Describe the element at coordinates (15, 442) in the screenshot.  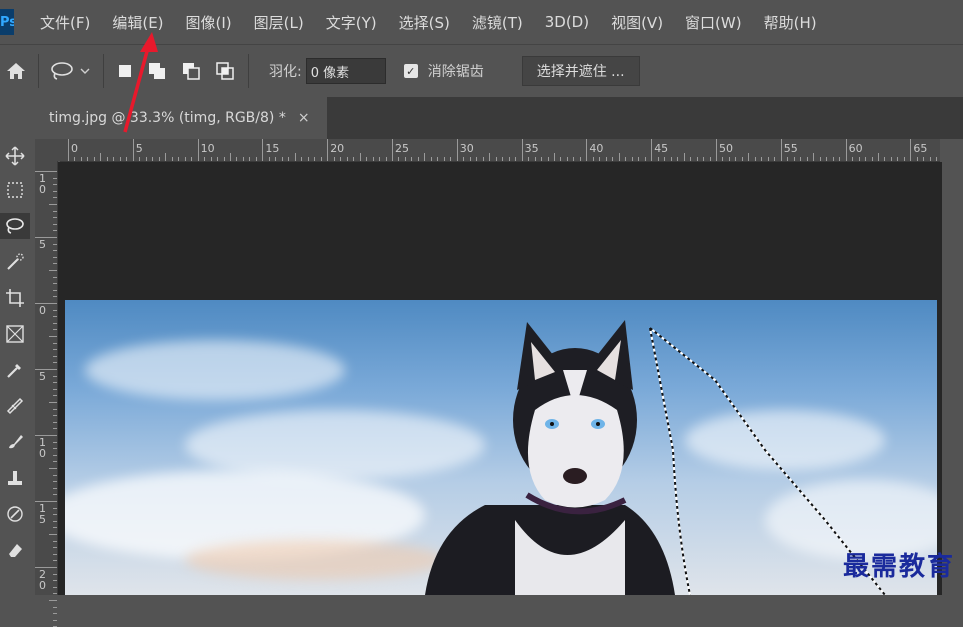
I see `brush-tool-icon` at that location.